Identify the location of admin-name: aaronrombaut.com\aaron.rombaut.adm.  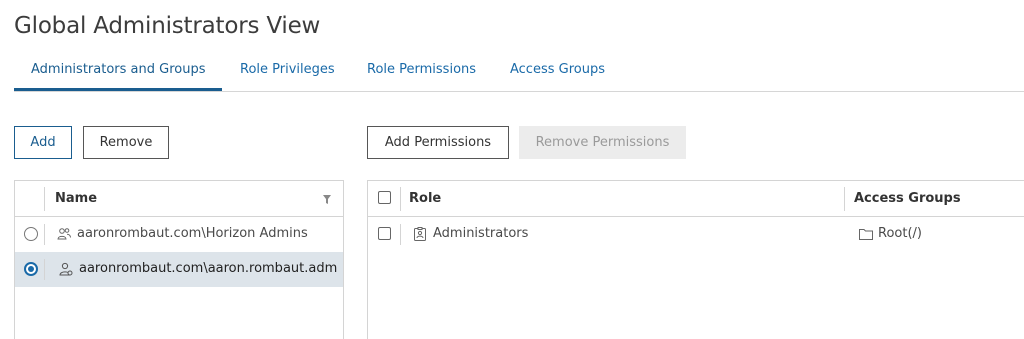
(208, 268).